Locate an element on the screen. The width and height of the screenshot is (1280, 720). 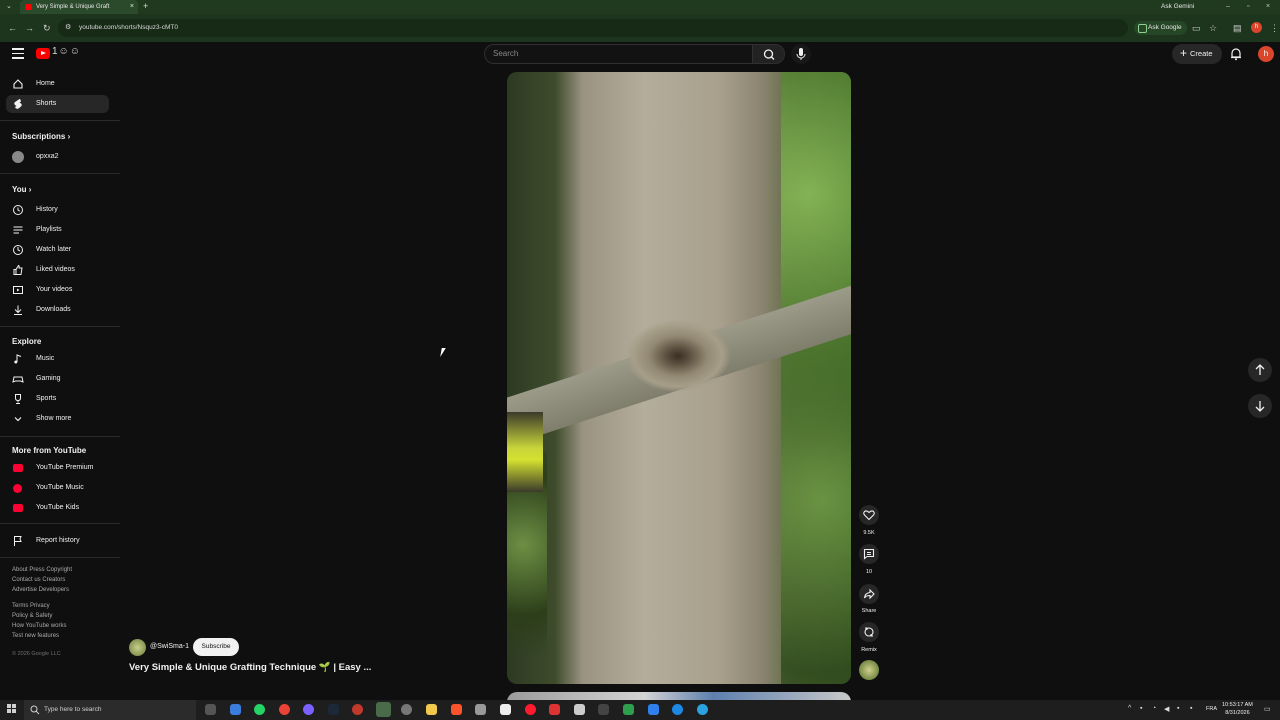
search-button is located at coordinates (768, 54).